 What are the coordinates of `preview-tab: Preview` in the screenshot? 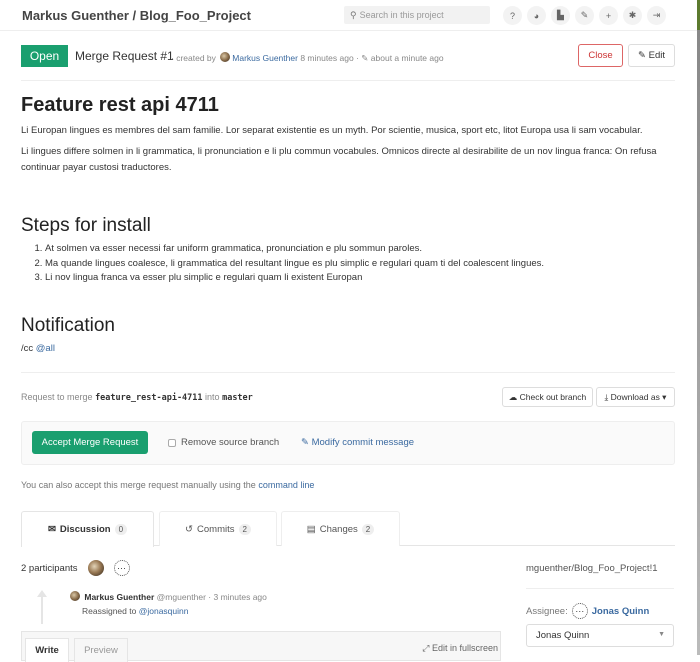 It's located at (101, 650).